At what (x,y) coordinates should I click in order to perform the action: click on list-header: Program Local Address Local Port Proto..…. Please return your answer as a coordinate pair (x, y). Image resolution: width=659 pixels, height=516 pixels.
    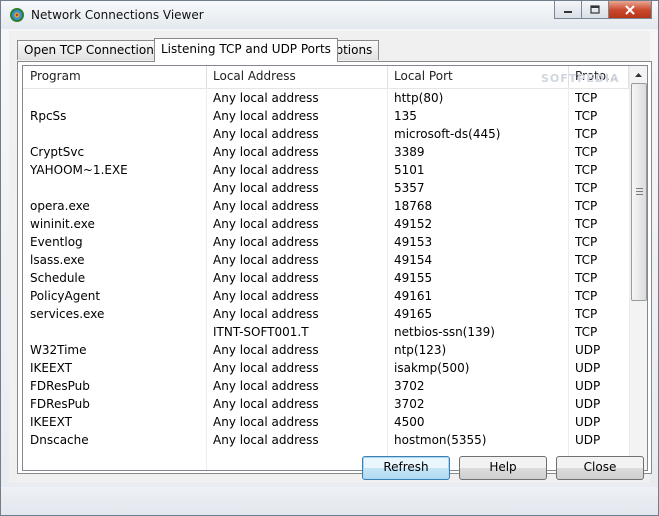
    Looking at the image, I should click on (326, 77).